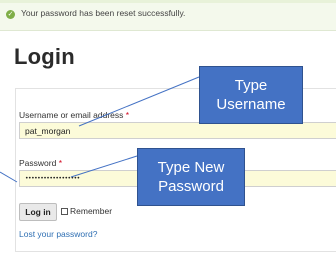  Describe the element at coordinates (168, 1) in the screenshot. I see `notice-top-strip` at that location.